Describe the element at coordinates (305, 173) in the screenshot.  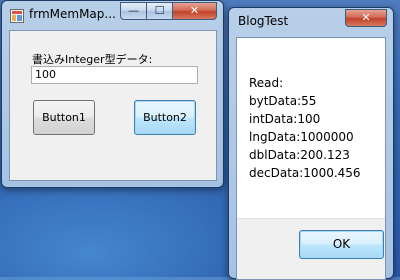
I see `message-line: decData:1000.456` at that location.